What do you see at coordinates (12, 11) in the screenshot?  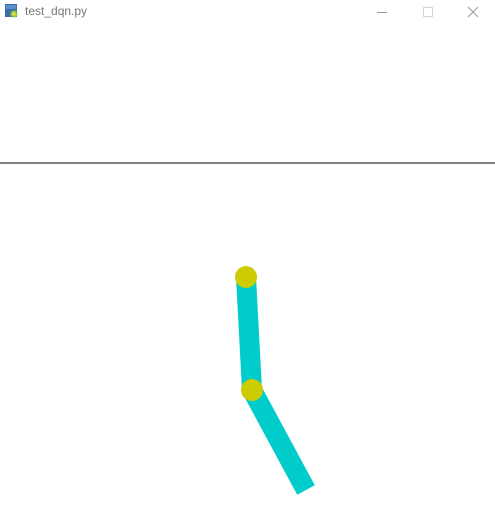 I see `python-file-icon` at bounding box center [12, 11].